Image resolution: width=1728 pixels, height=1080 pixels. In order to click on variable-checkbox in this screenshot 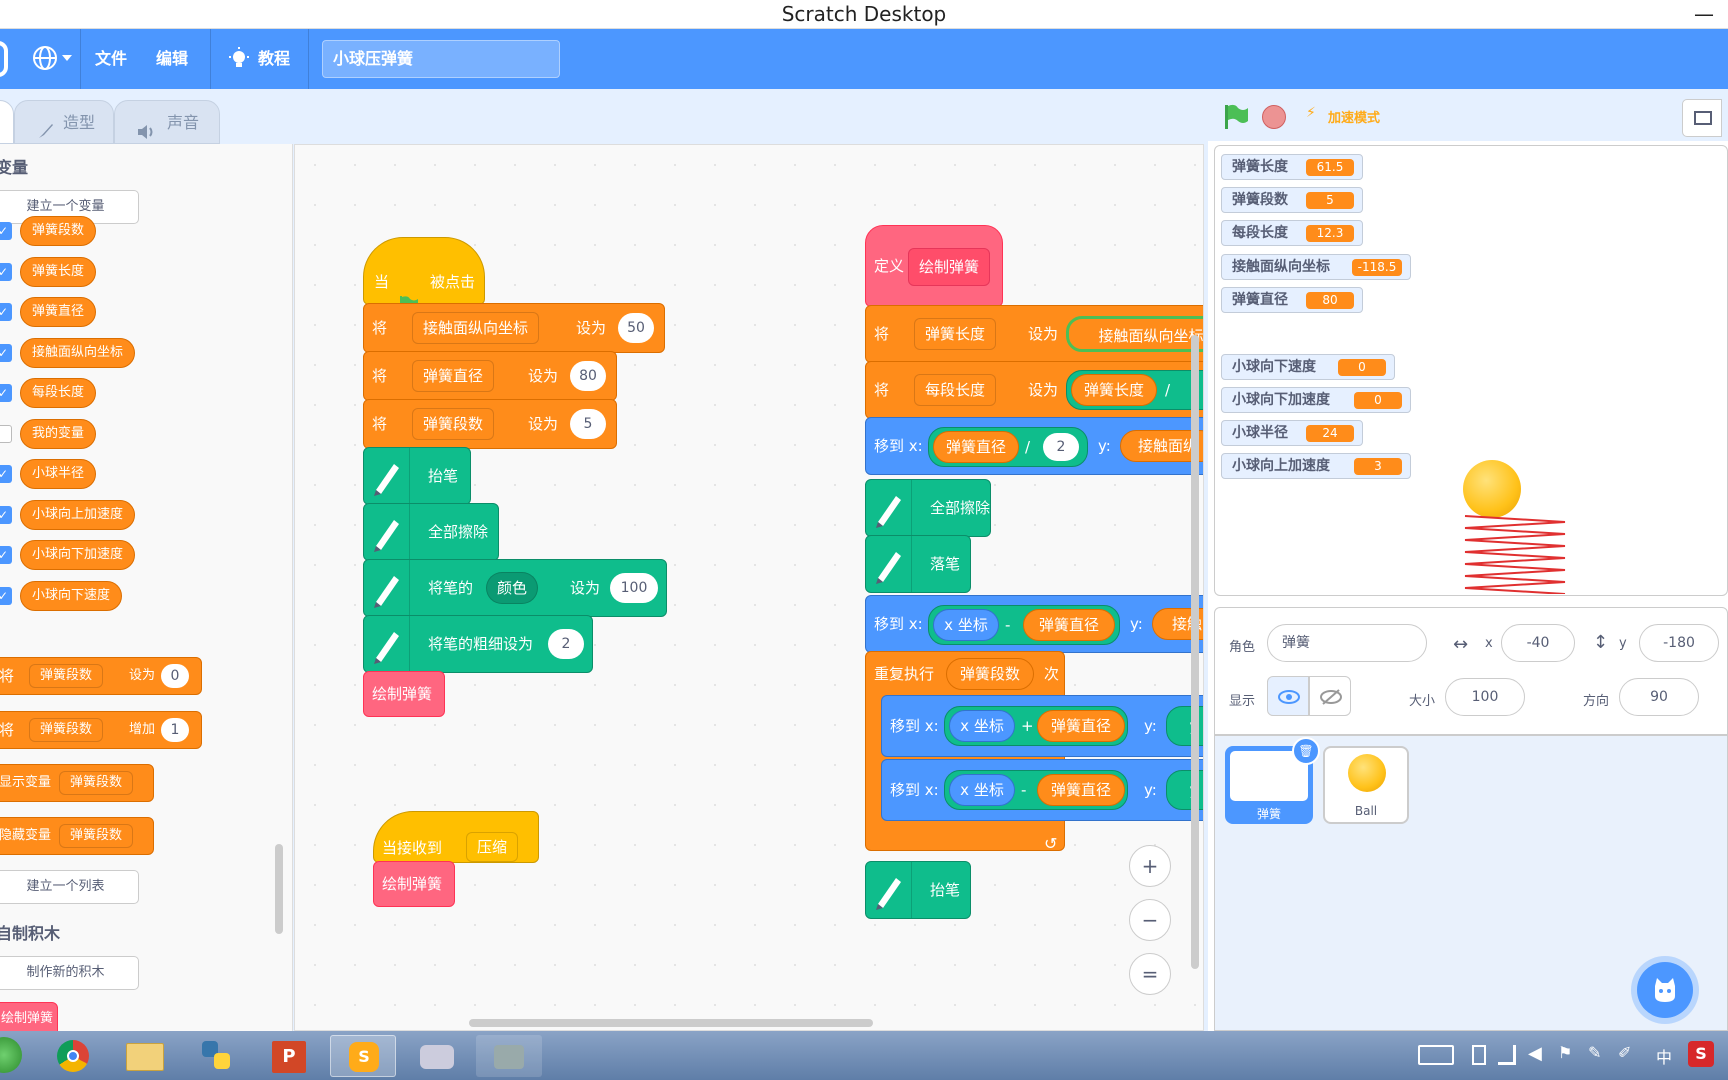, I will do `click(6, 433)`.